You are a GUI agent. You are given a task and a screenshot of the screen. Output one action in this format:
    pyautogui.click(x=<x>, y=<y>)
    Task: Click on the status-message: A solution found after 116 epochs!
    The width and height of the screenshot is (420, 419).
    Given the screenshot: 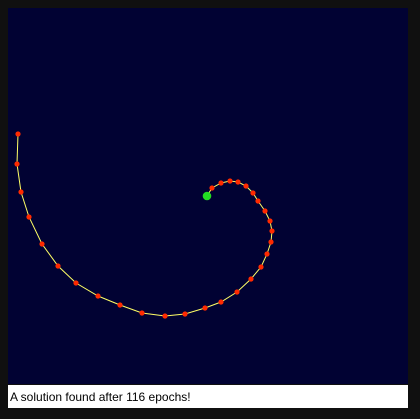 What is the action you would take?
    pyautogui.click(x=100, y=397)
    